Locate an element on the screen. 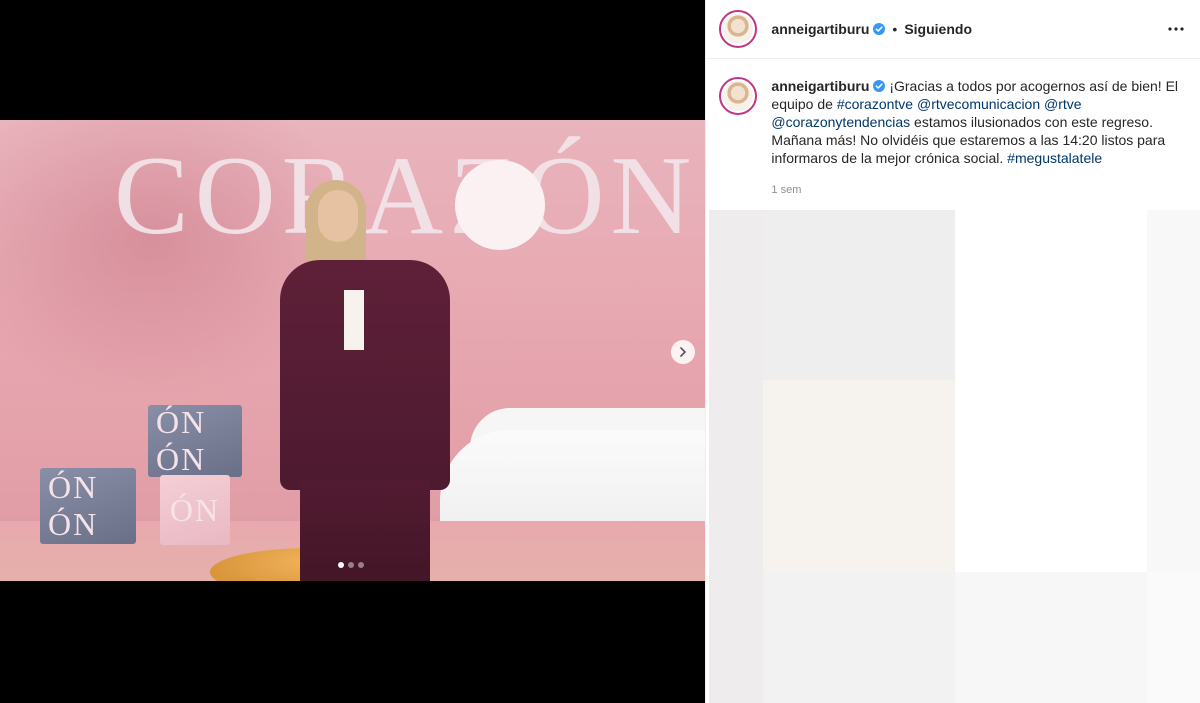  more-horizontal-icon is located at coordinates (1176, 29).